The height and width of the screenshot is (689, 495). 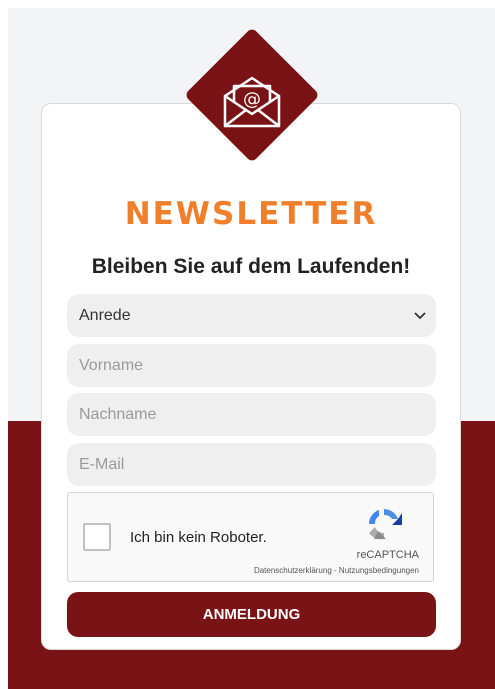 What do you see at coordinates (379, 570) in the screenshot?
I see `terms-link: Nutzungsbedingungen` at bounding box center [379, 570].